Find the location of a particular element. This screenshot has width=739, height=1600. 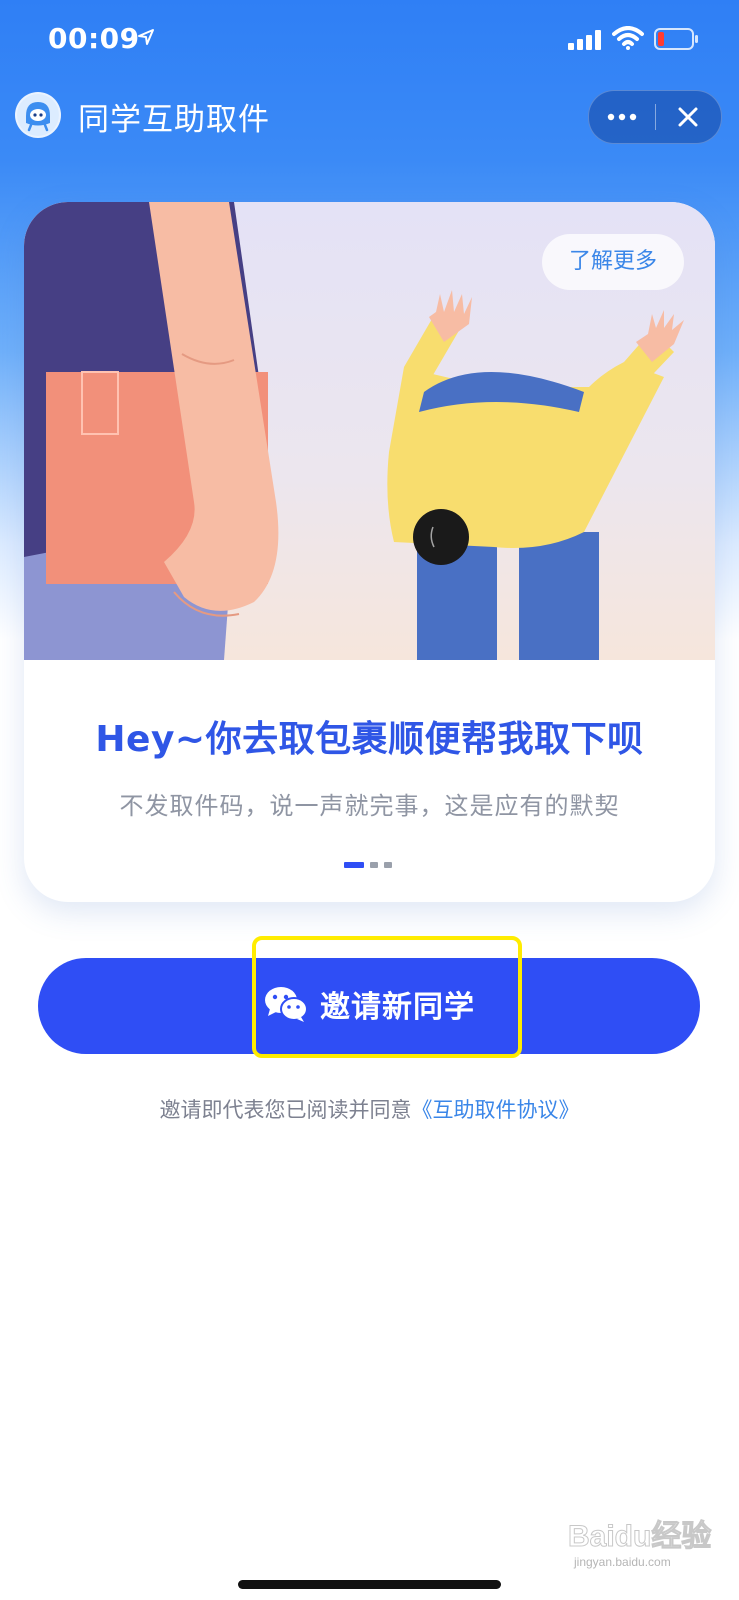

mascot-icon is located at coordinates (38, 115).